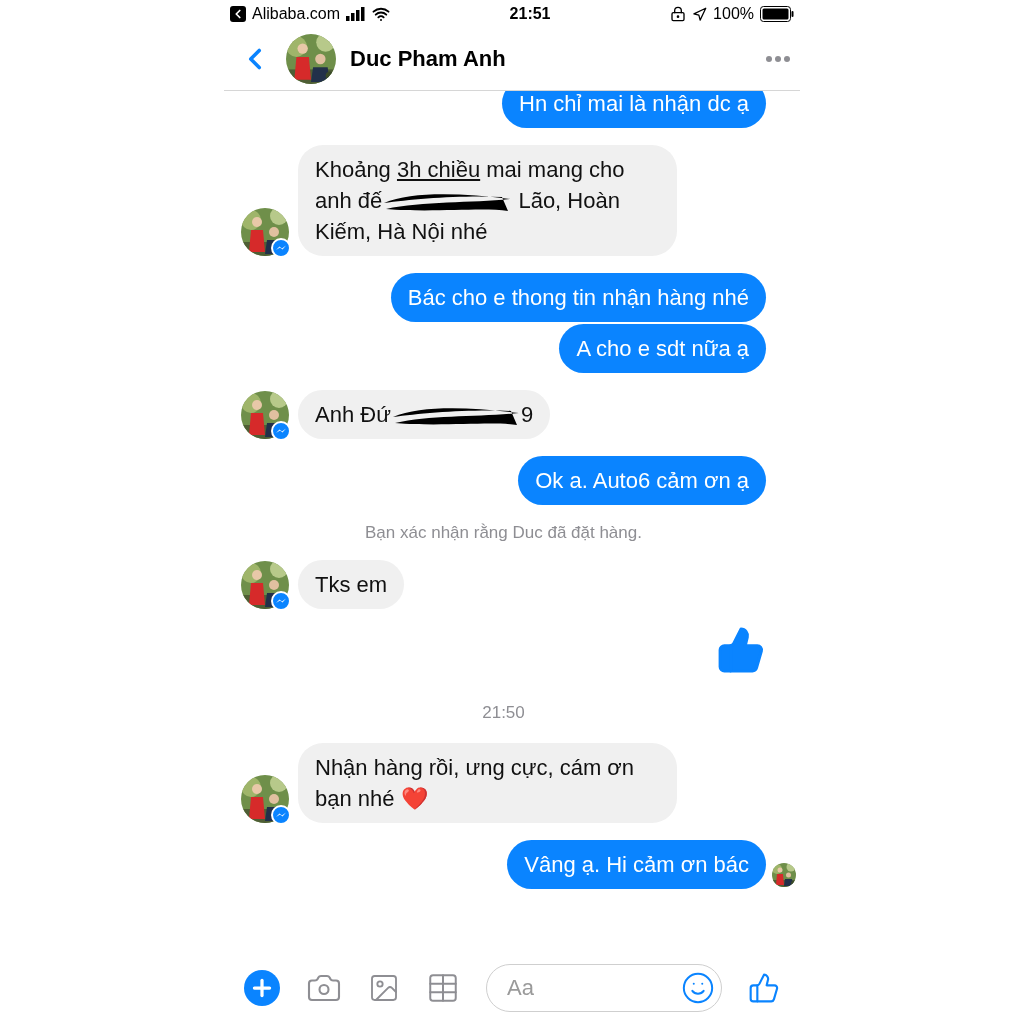 This screenshot has height=1024, width=1024. I want to click on message-bubble: A cho e sdt nữa ạ, so click(662, 348).